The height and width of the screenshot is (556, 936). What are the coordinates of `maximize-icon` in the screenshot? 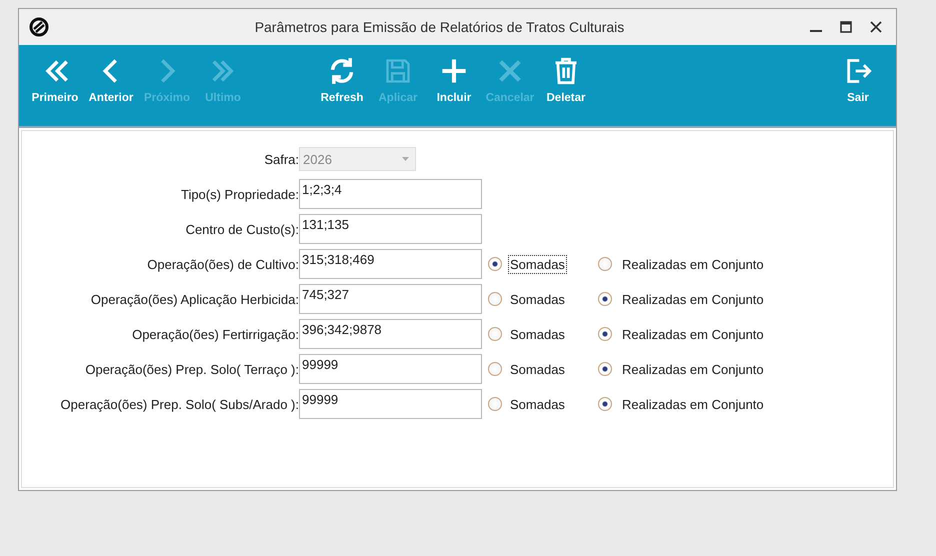 It's located at (846, 27).